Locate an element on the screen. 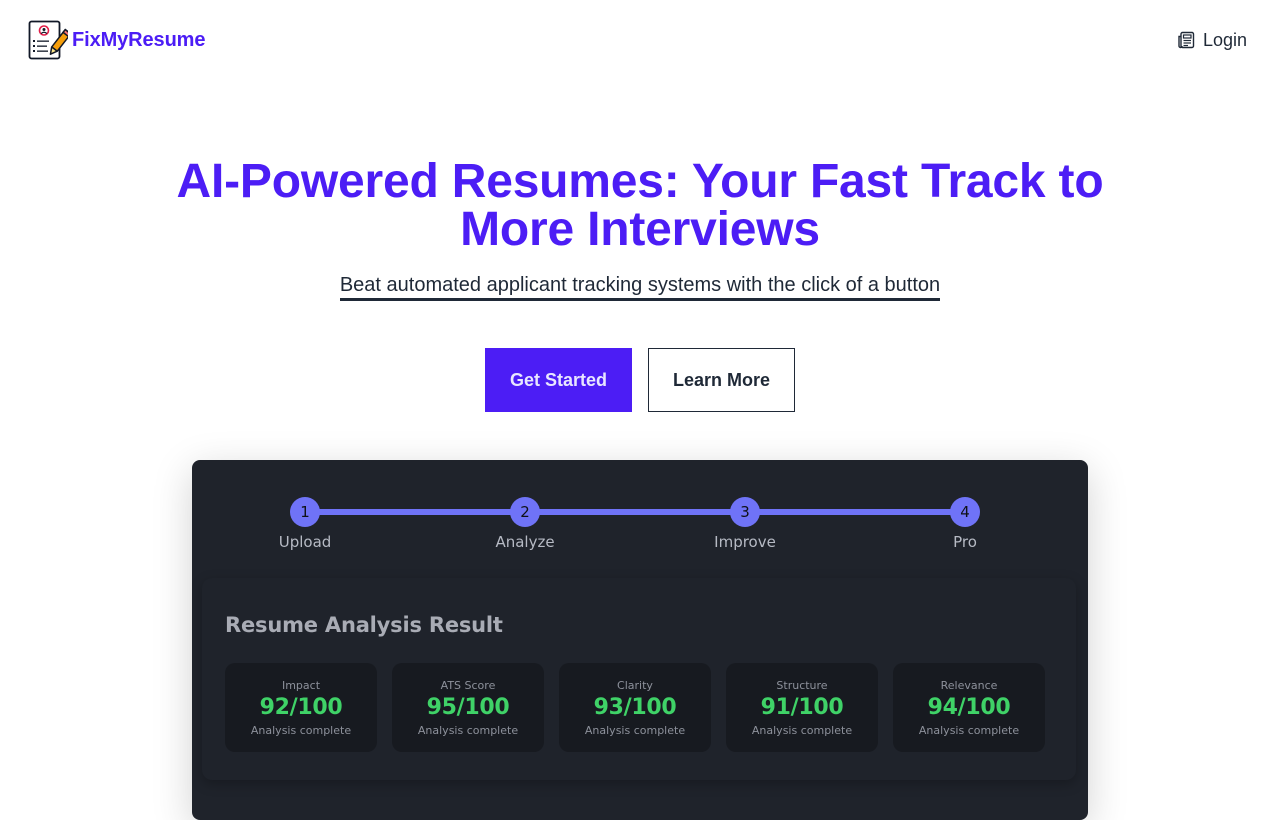 The height and width of the screenshot is (820, 1280). brand-link: FixMyResume is located at coordinates (117, 40).